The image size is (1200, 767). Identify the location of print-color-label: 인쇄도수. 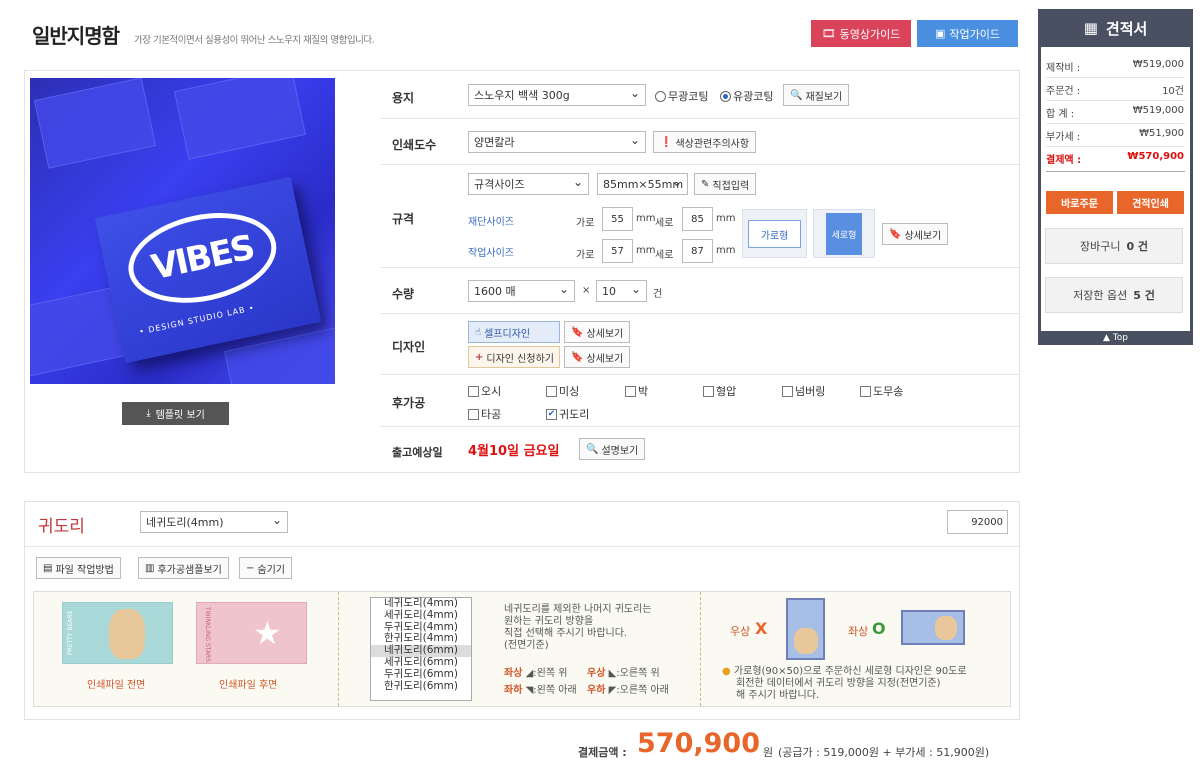
(414, 145).